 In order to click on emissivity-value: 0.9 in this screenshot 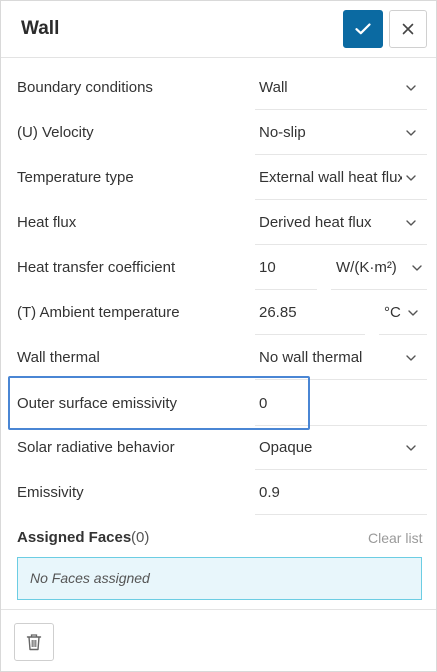, I will do `click(269, 492)`.